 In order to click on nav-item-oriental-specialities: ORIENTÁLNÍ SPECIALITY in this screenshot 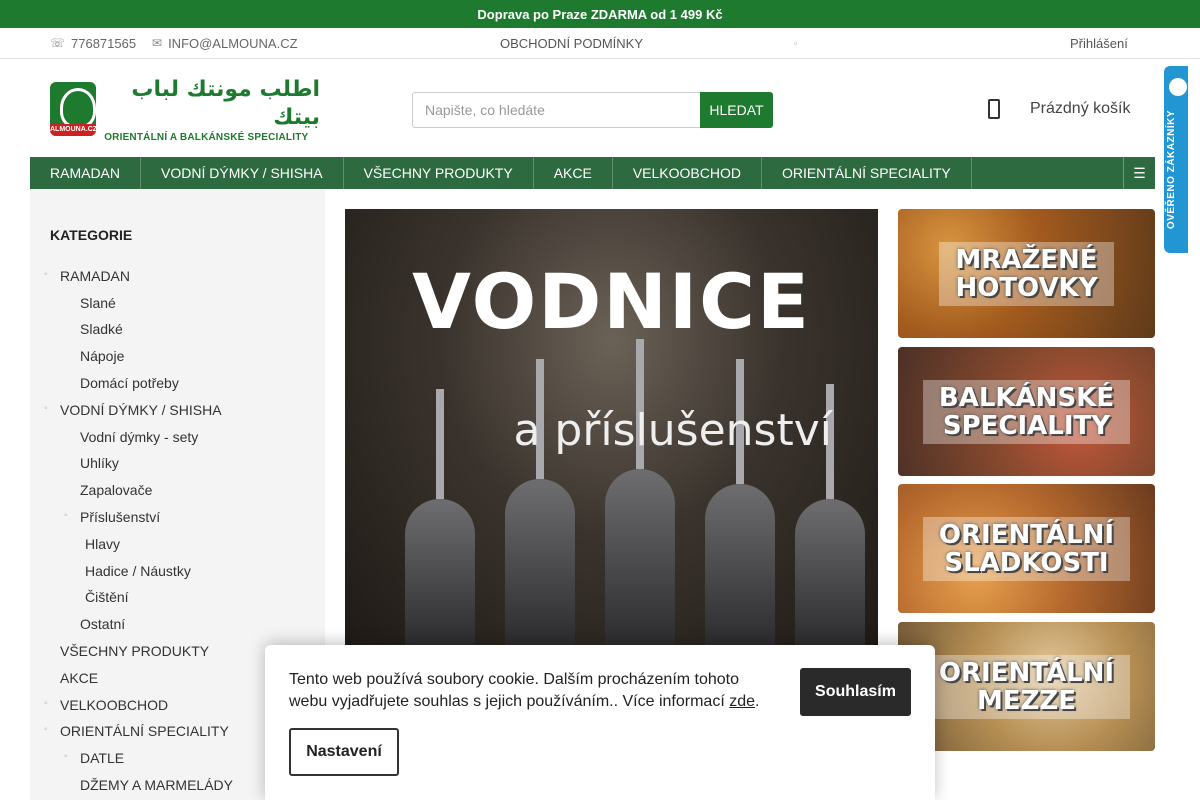, I will do `click(867, 173)`.